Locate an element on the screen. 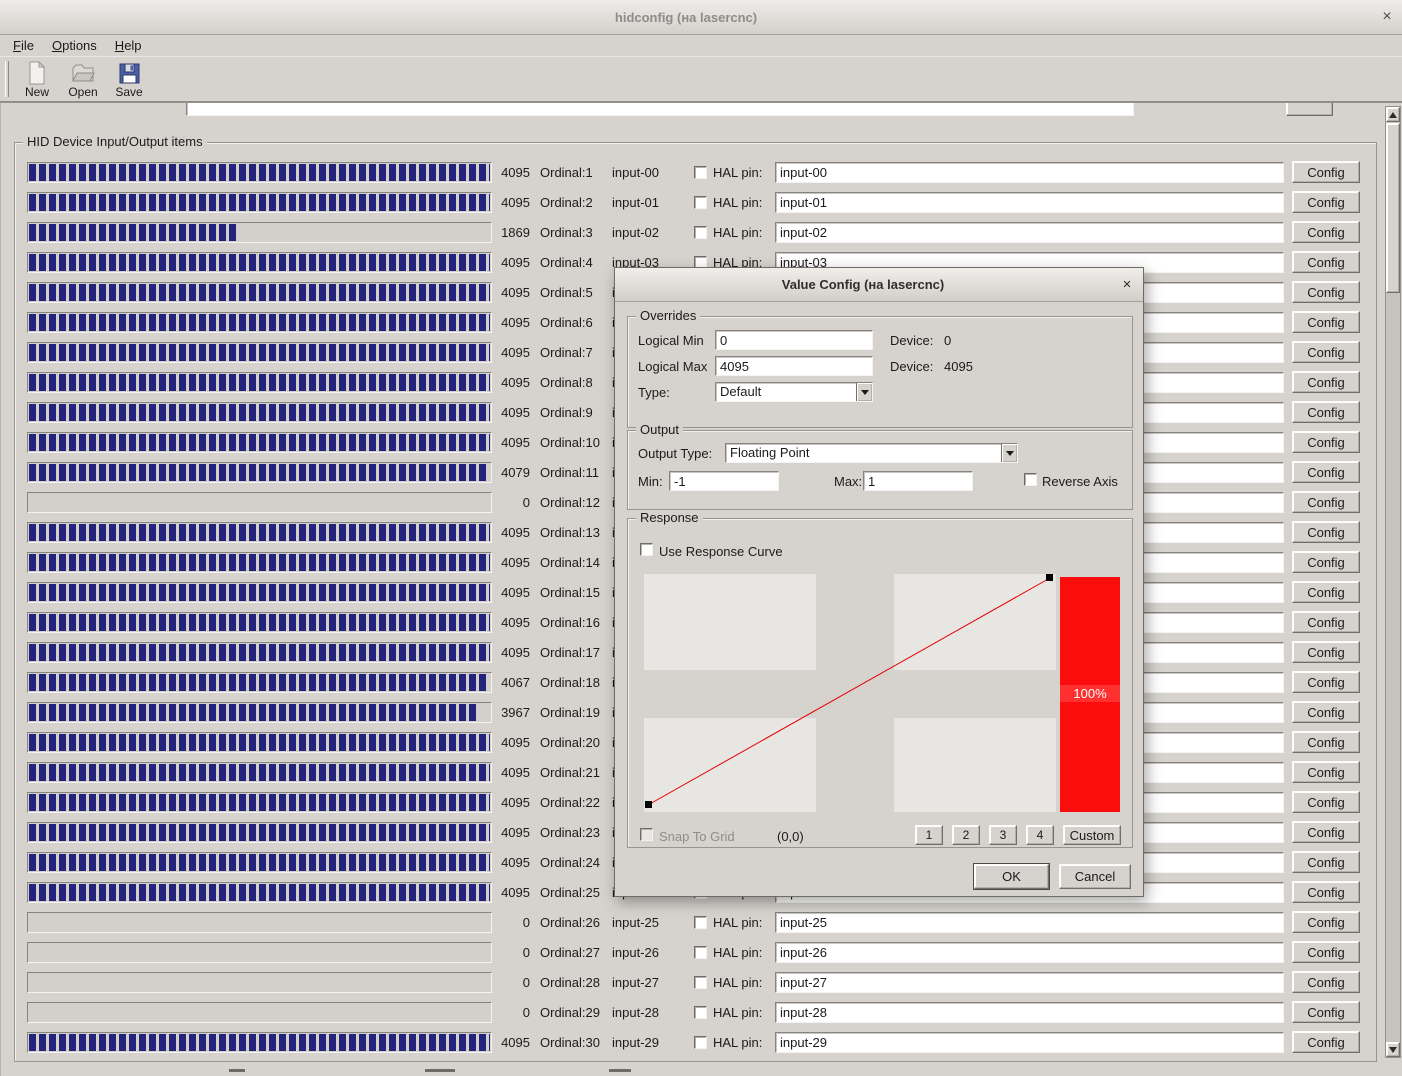 Image resolution: width=1402 pixels, height=1076 pixels. io-row: 1869 Ordinal:3 input-02 HAL pin: Config is located at coordinates (697, 232).